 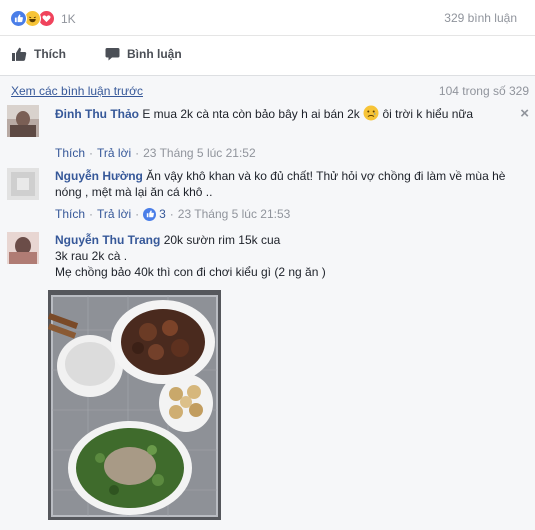 I want to click on comment-author: Nguyễn Thu Trang, so click(x=107, y=240).